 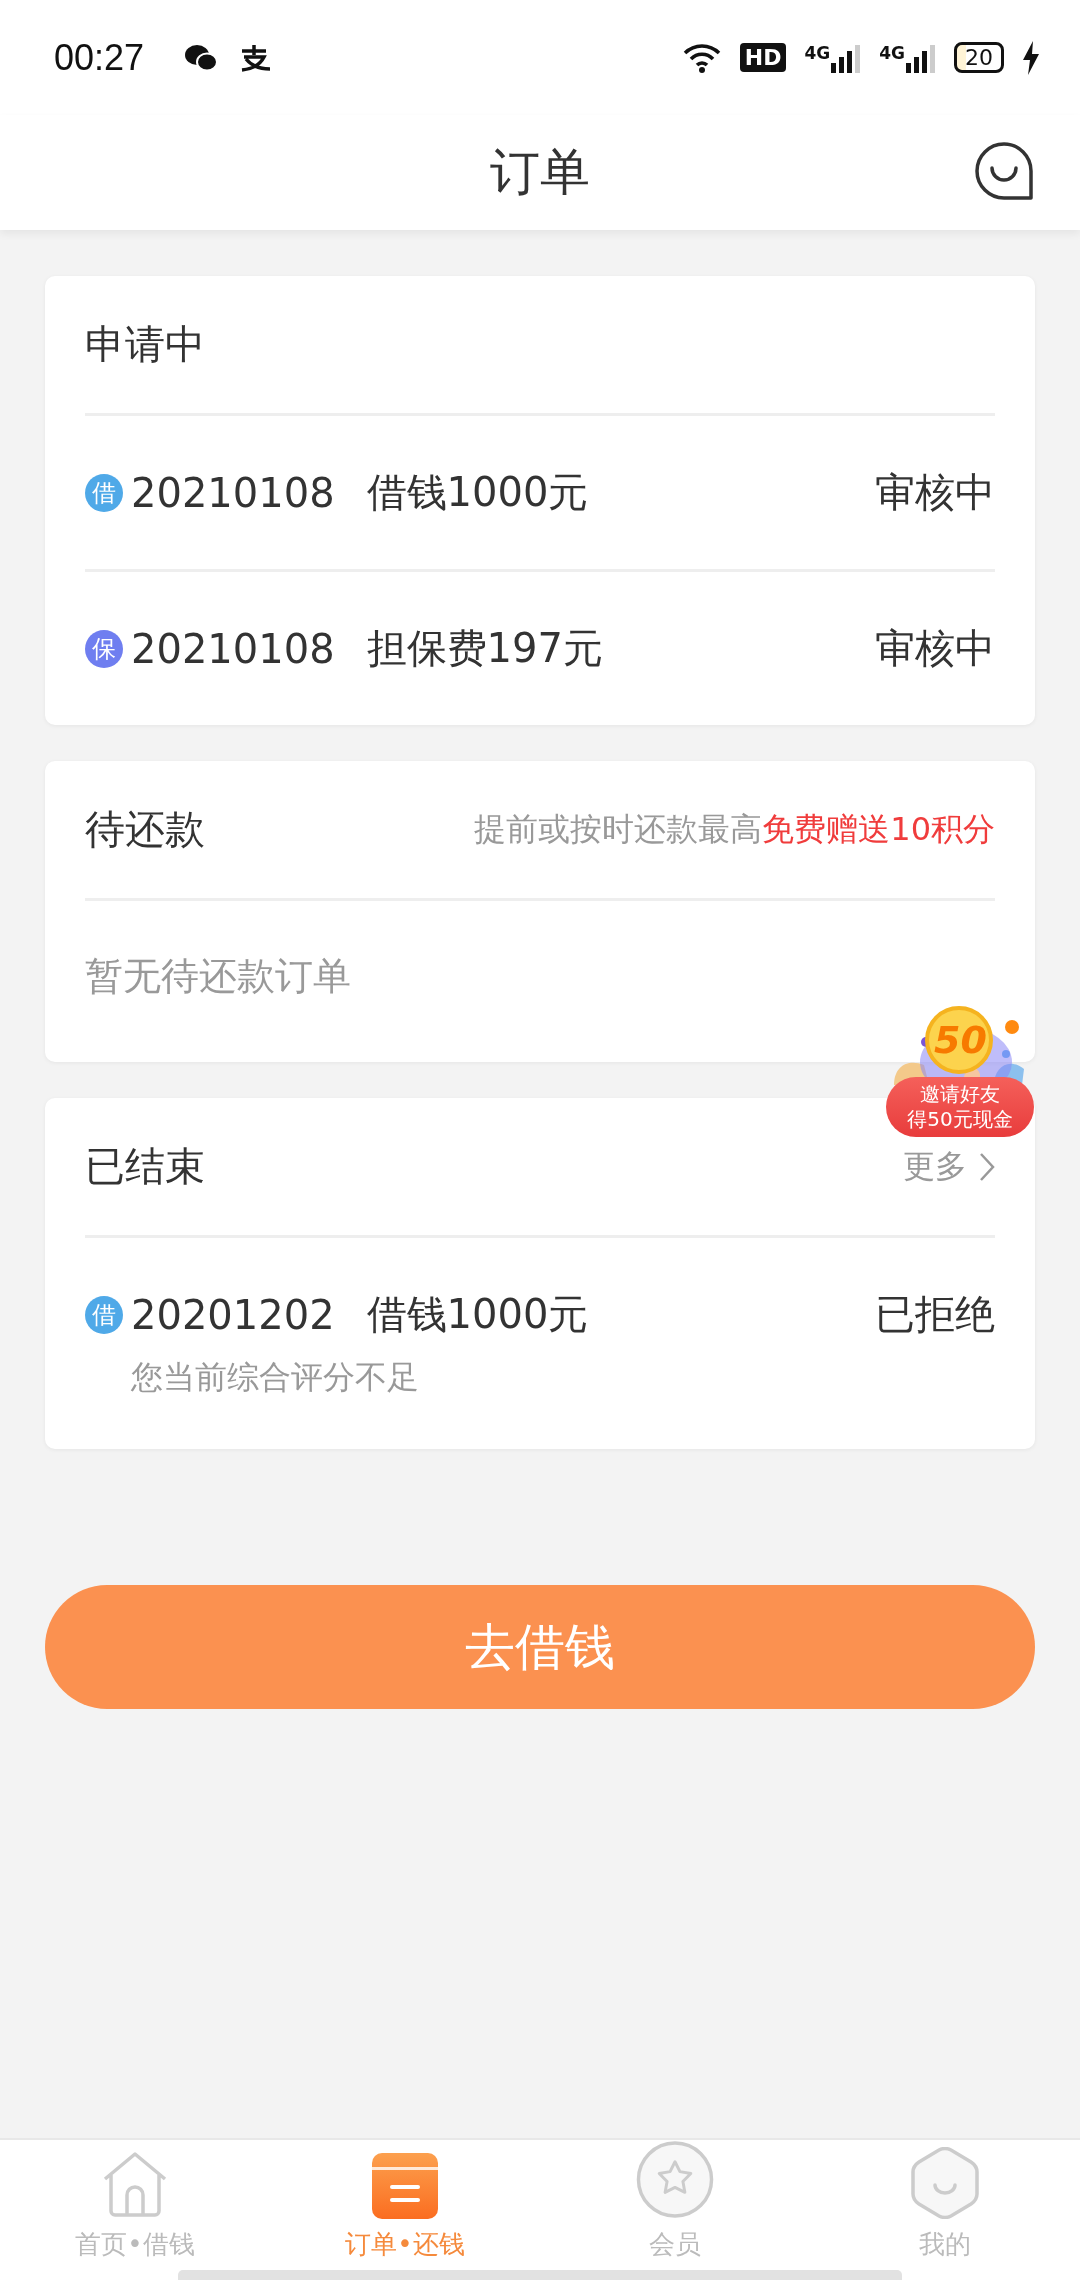 What do you see at coordinates (763, 57) in the screenshot?
I see `hd-voice-icon: HD` at bounding box center [763, 57].